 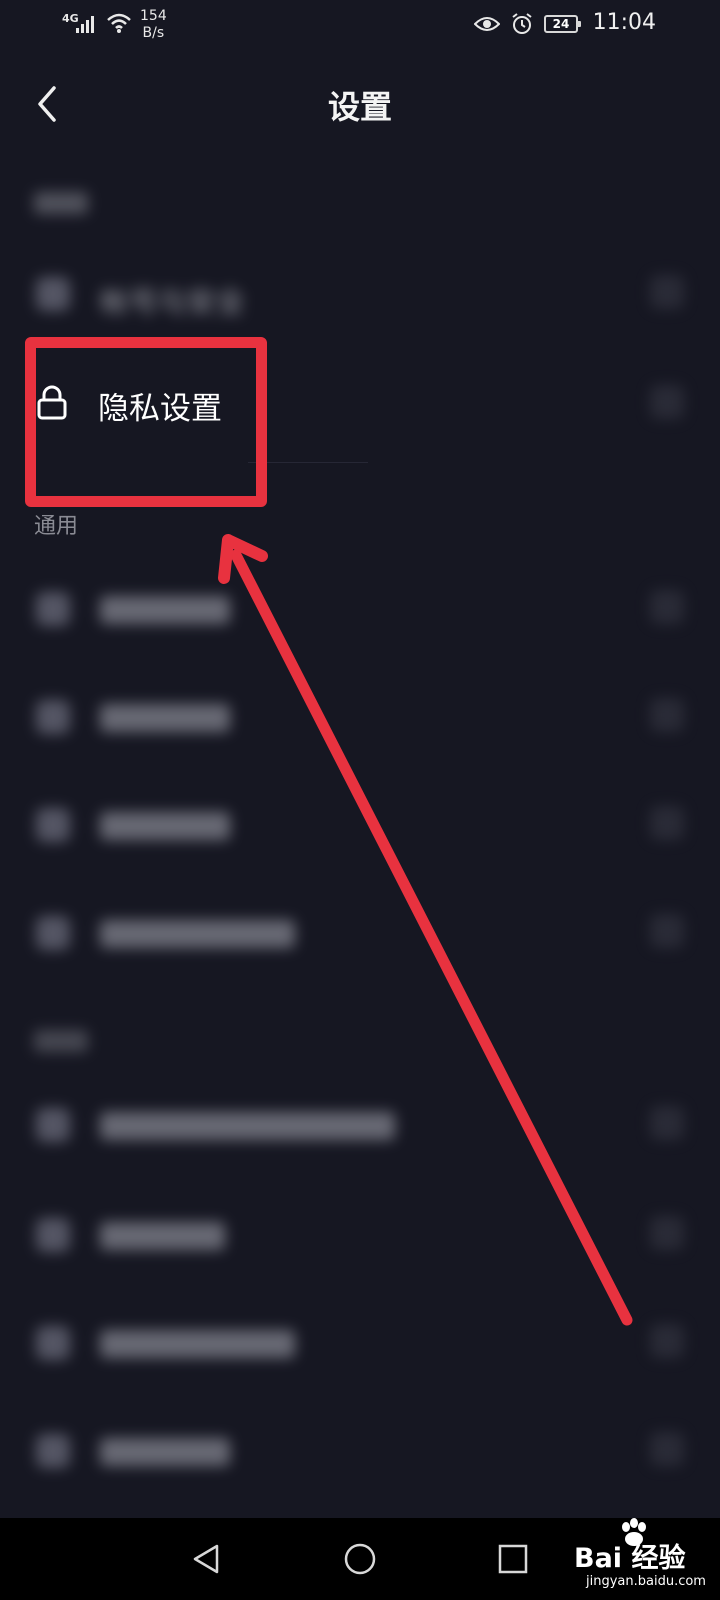 I want to click on nav-home-icon, so click(x=360, y=1559).